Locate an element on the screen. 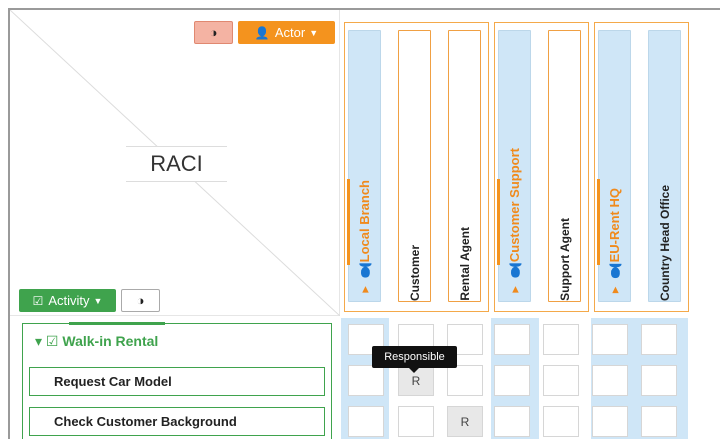 The image size is (720, 439). activity-label: Request Car Model is located at coordinates (113, 381).